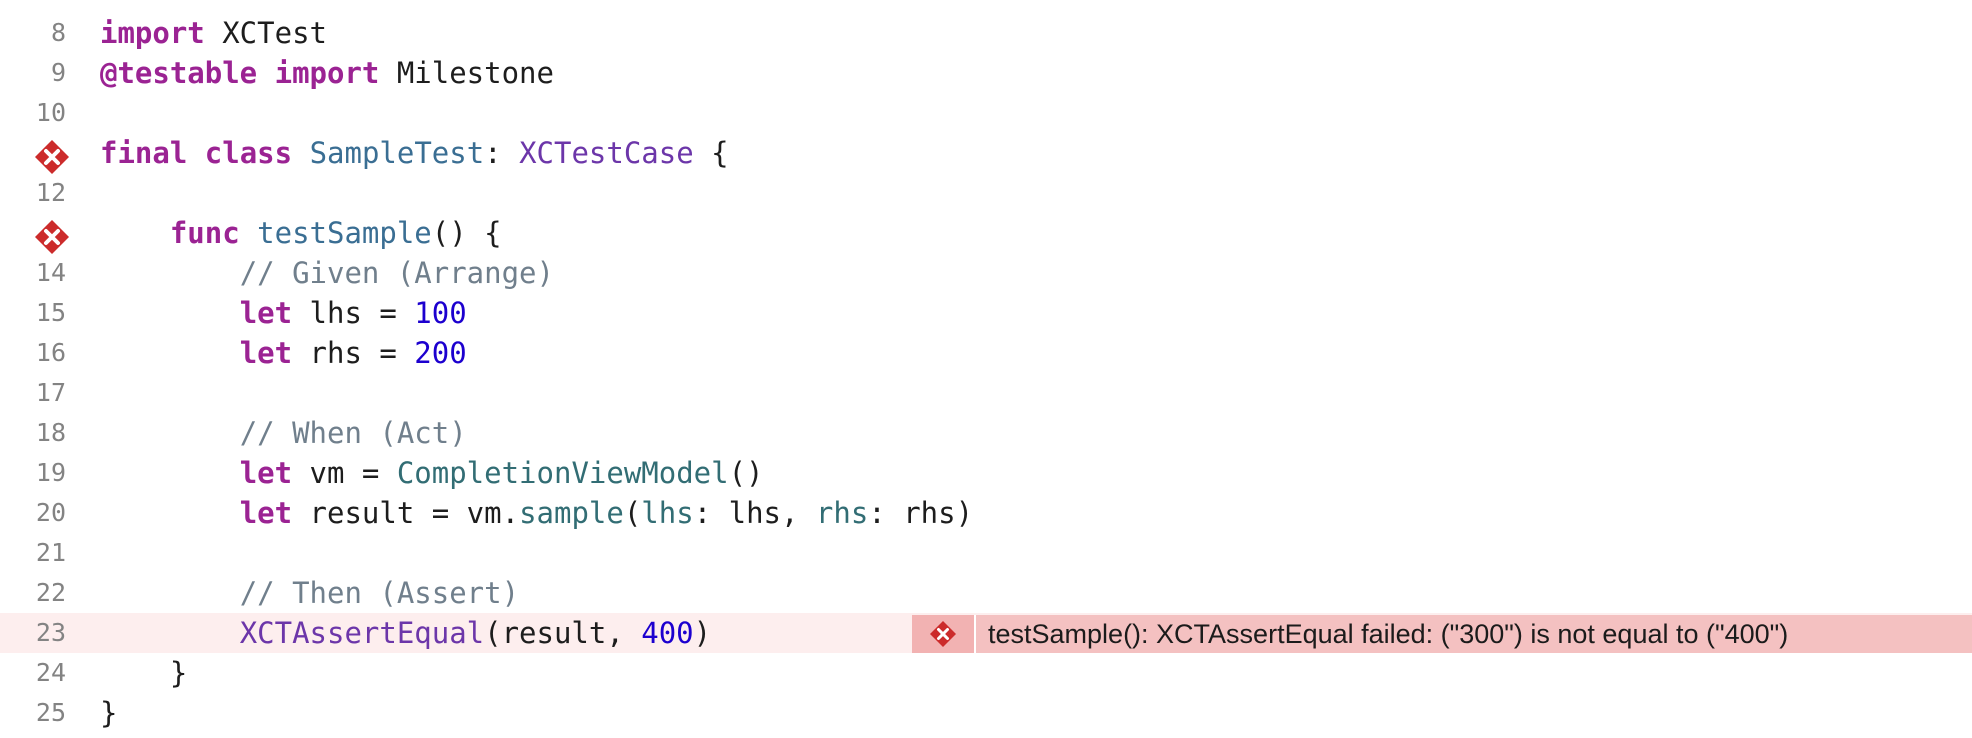 This screenshot has height=738, width=1972. What do you see at coordinates (353, 353) in the screenshot?
I see `code-token: rhs =` at bounding box center [353, 353].